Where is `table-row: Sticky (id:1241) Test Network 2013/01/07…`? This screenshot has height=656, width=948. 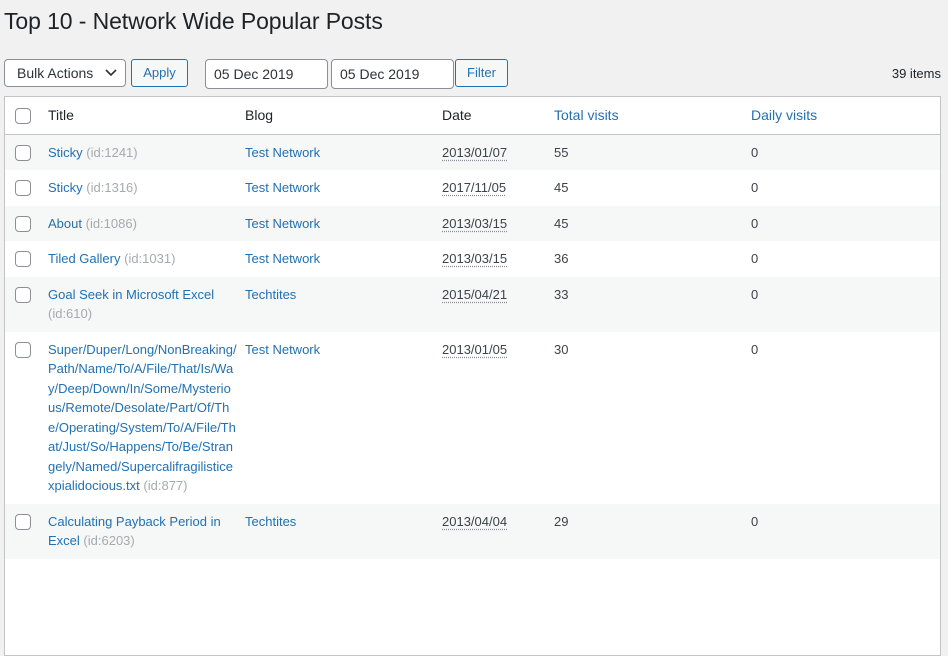
table-row: Sticky (id:1241) Test Network 2013/01/07… is located at coordinates (472, 152).